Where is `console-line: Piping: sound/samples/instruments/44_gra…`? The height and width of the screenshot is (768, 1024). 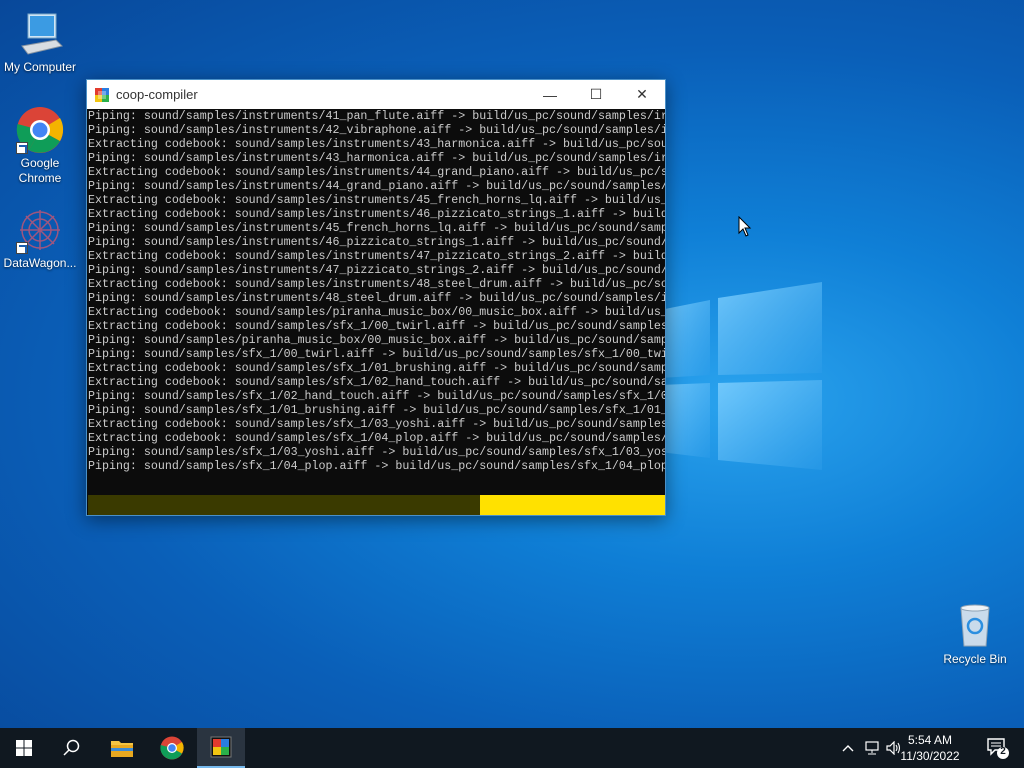 console-line: Piping: sound/samples/instruments/44_gra… is located at coordinates (376, 186).